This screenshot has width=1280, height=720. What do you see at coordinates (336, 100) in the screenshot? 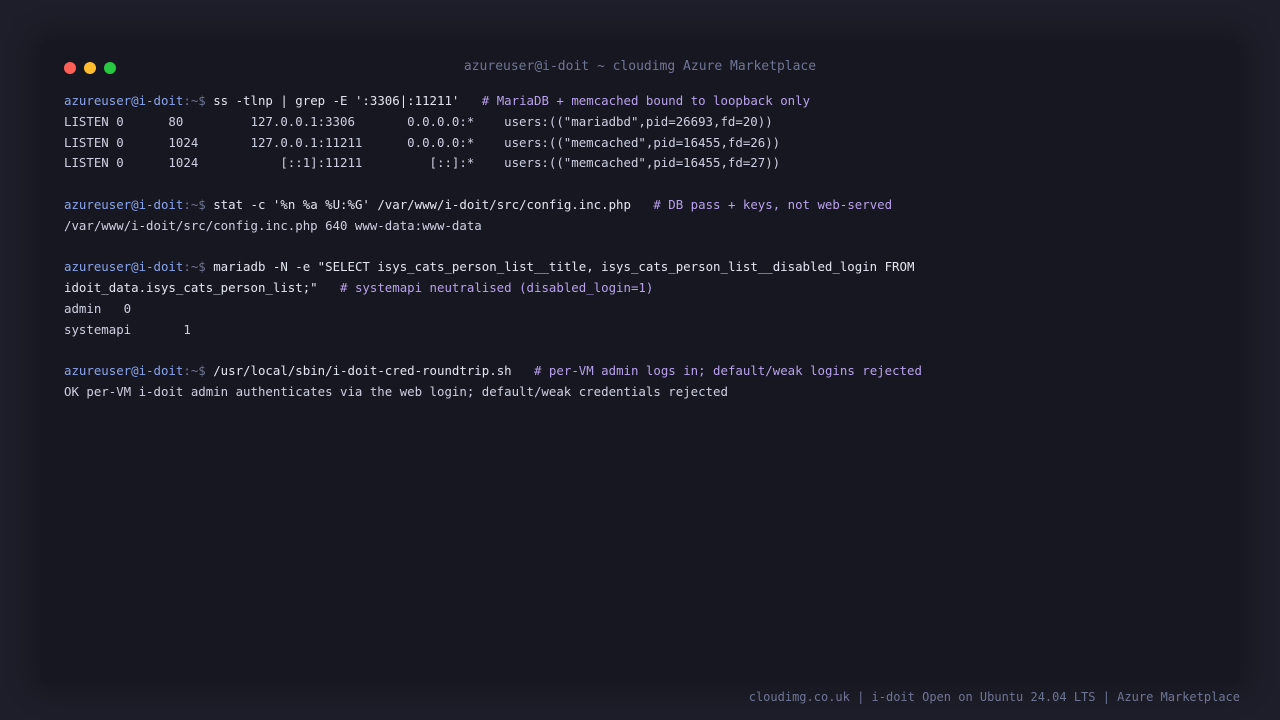
I see `command-text: ss -tlnp | grep -E ':3306|:11211'` at bounding box center [336, 100].